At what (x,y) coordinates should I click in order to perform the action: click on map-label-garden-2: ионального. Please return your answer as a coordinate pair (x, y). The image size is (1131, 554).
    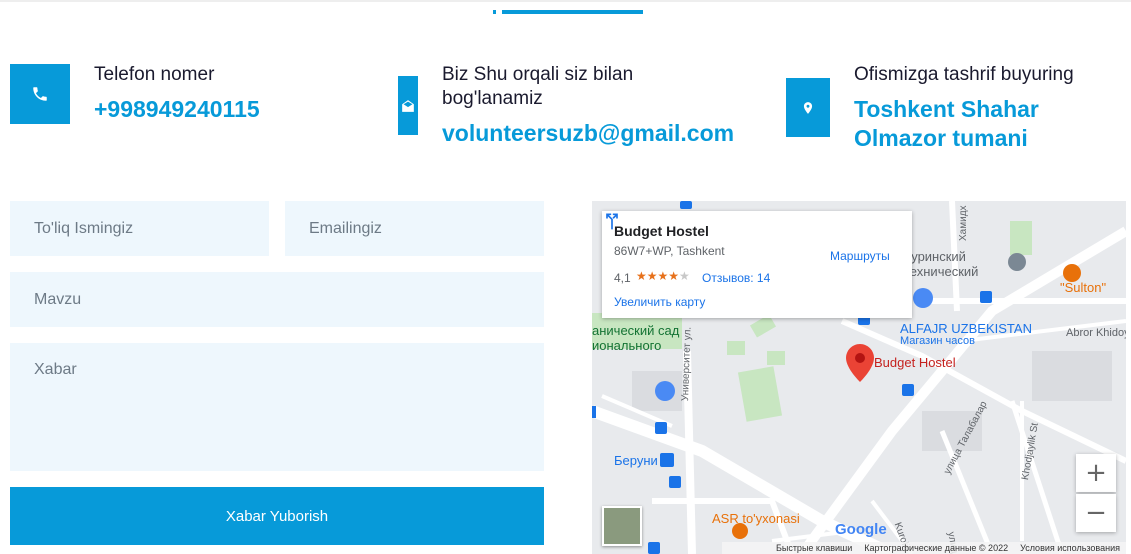
    Looking at the image, I should click on (627, 345).